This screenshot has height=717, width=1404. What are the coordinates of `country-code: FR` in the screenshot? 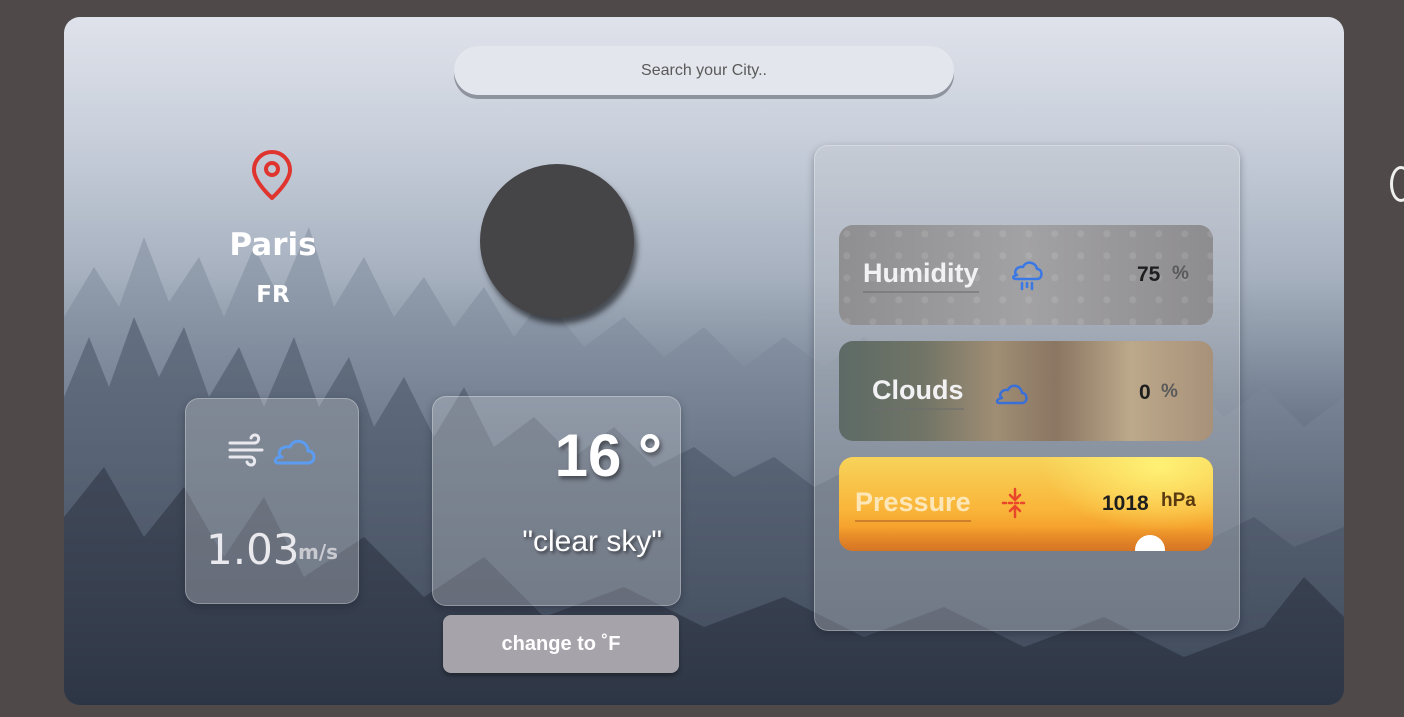 It's located at (273, 295).